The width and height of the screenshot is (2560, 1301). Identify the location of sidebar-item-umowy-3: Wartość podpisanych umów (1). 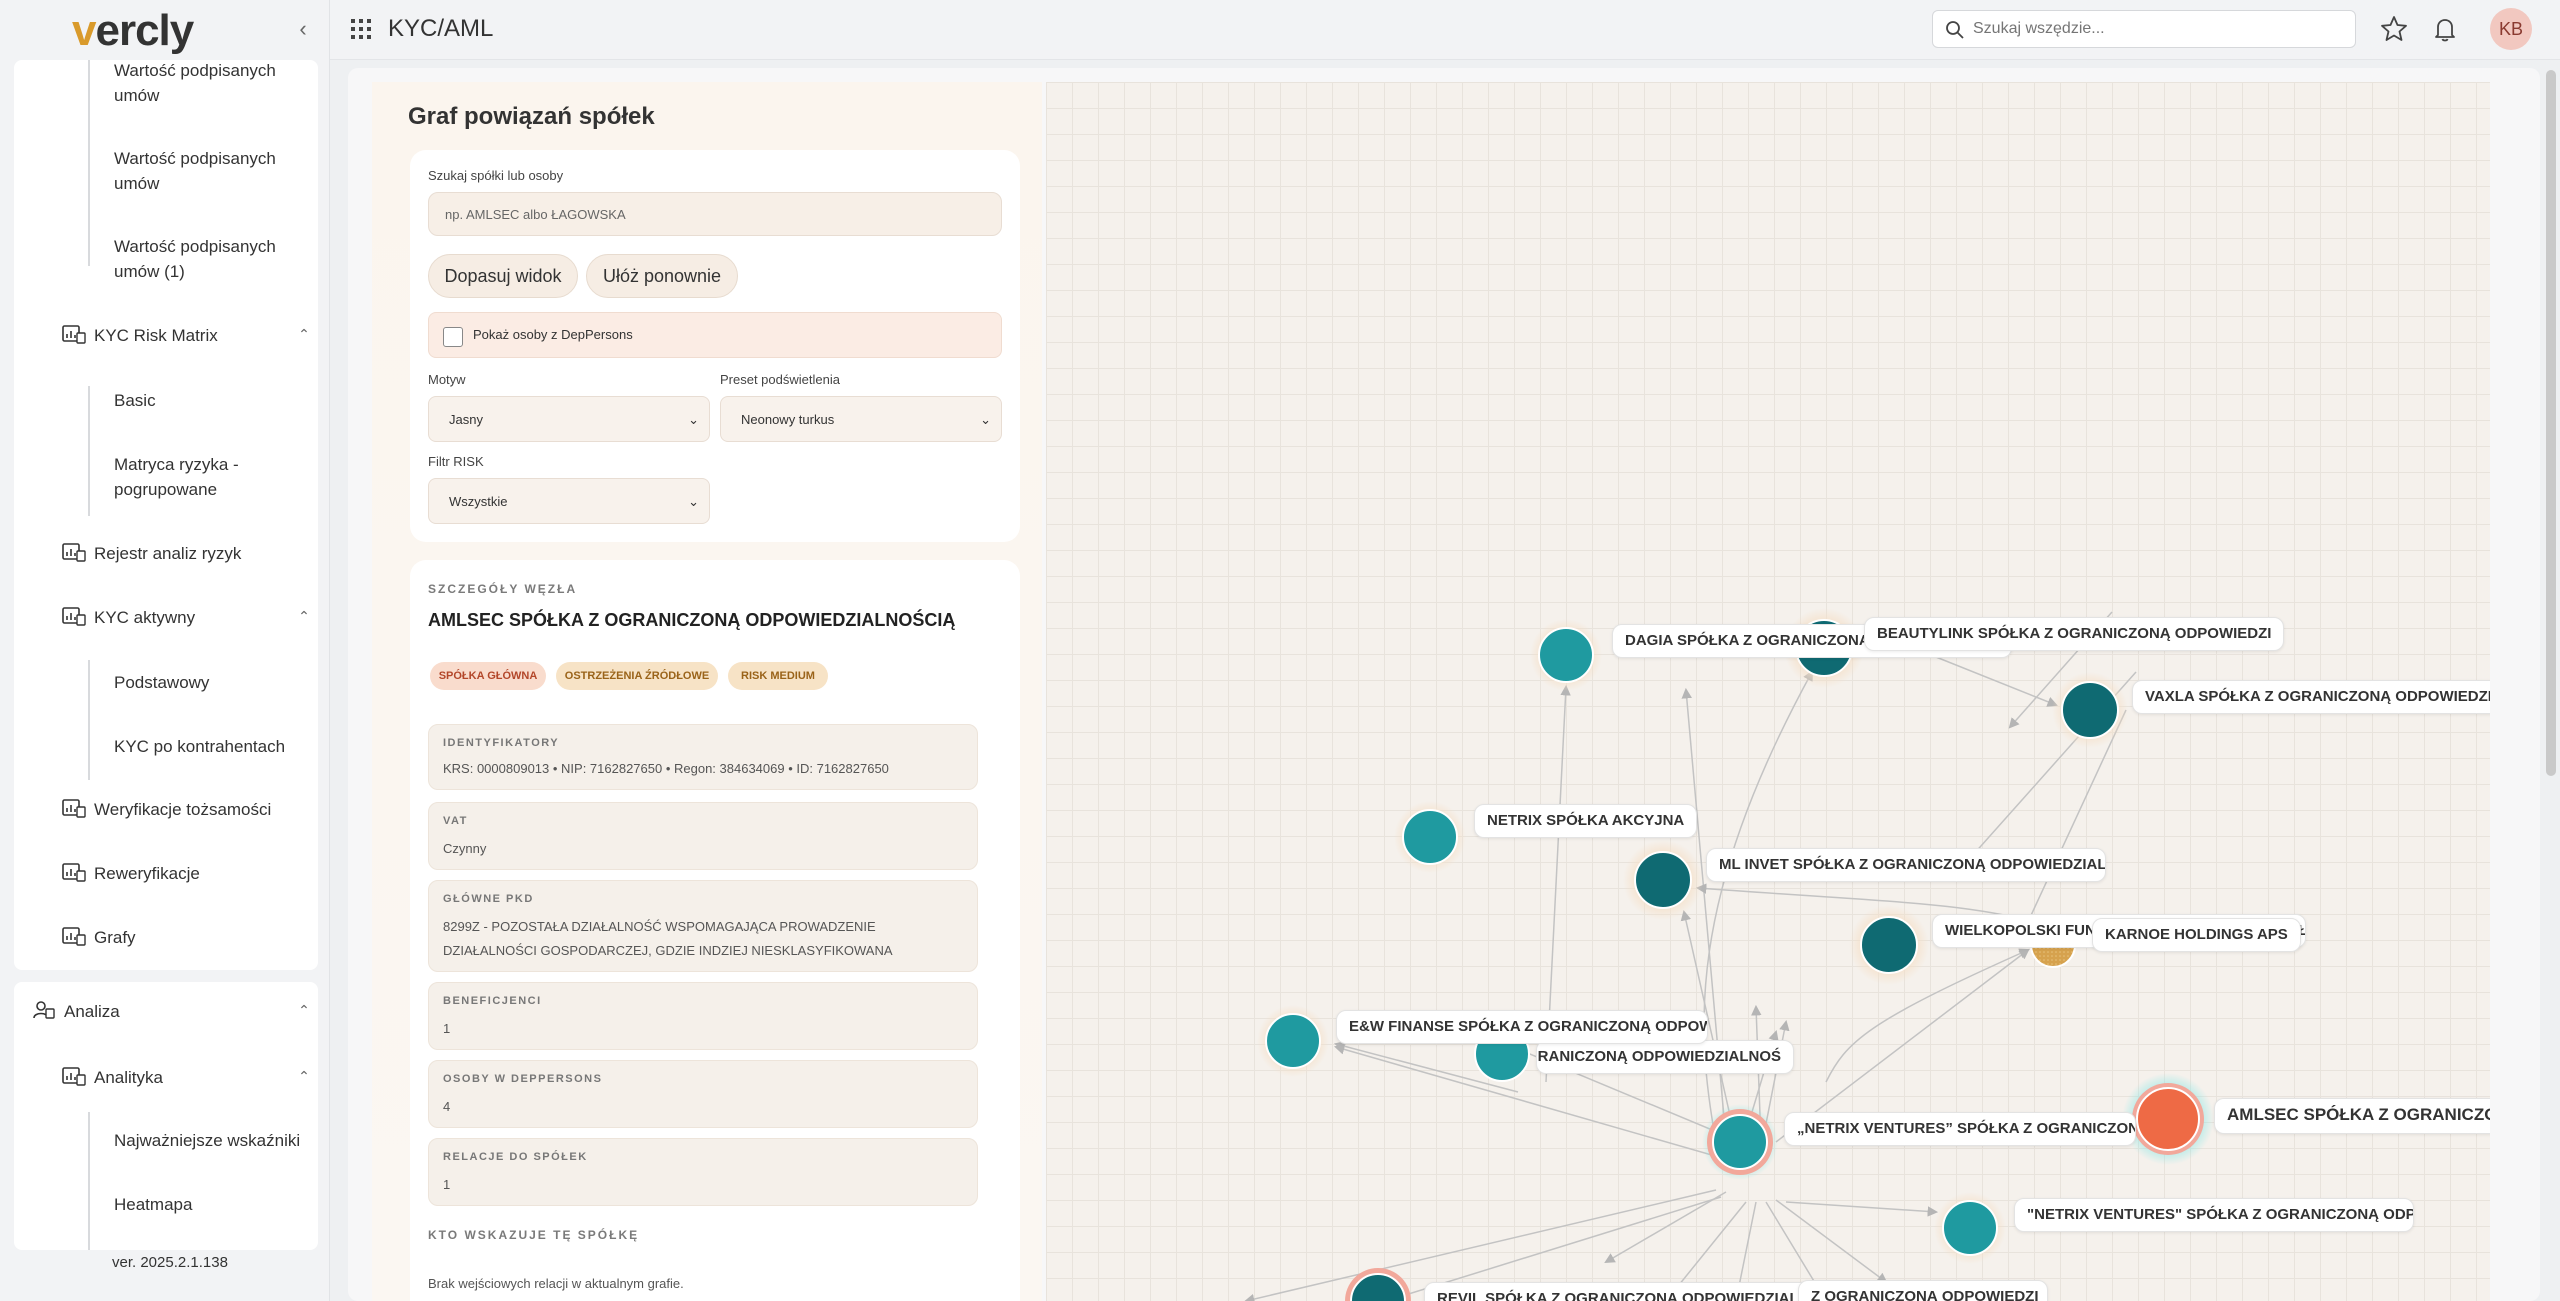
(209, 259).